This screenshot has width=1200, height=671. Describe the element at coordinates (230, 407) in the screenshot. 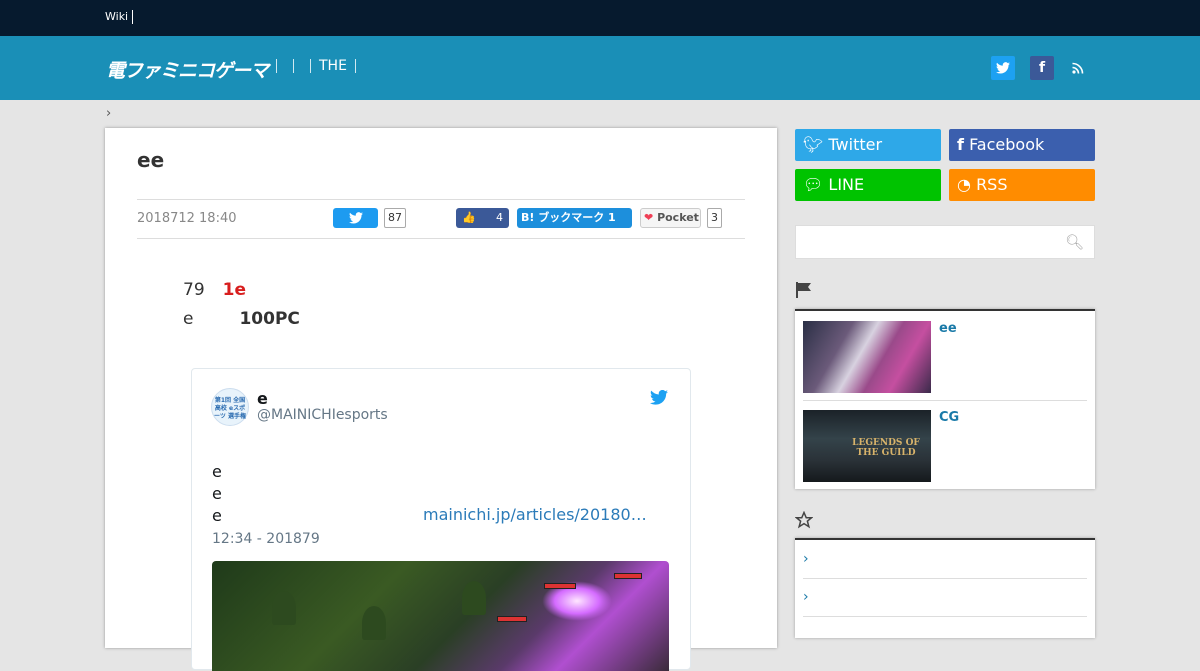

I see `tweet-avatar: 第1回 全国高校 eスポーツ 選手権` at that location.